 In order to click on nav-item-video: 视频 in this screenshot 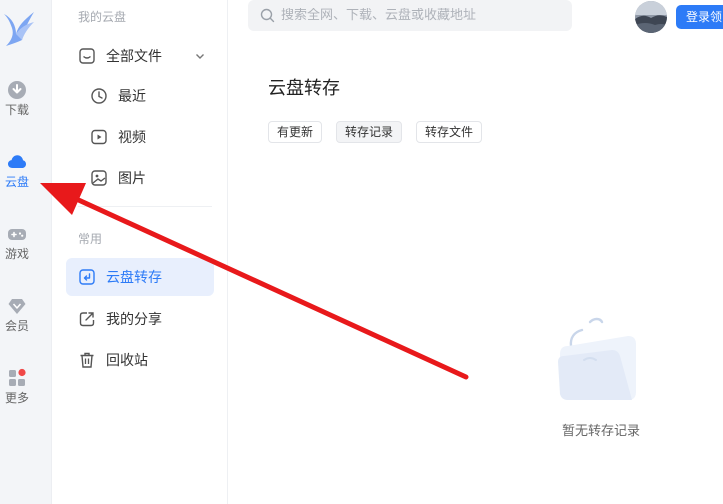, I will do `click(140, 137)`.